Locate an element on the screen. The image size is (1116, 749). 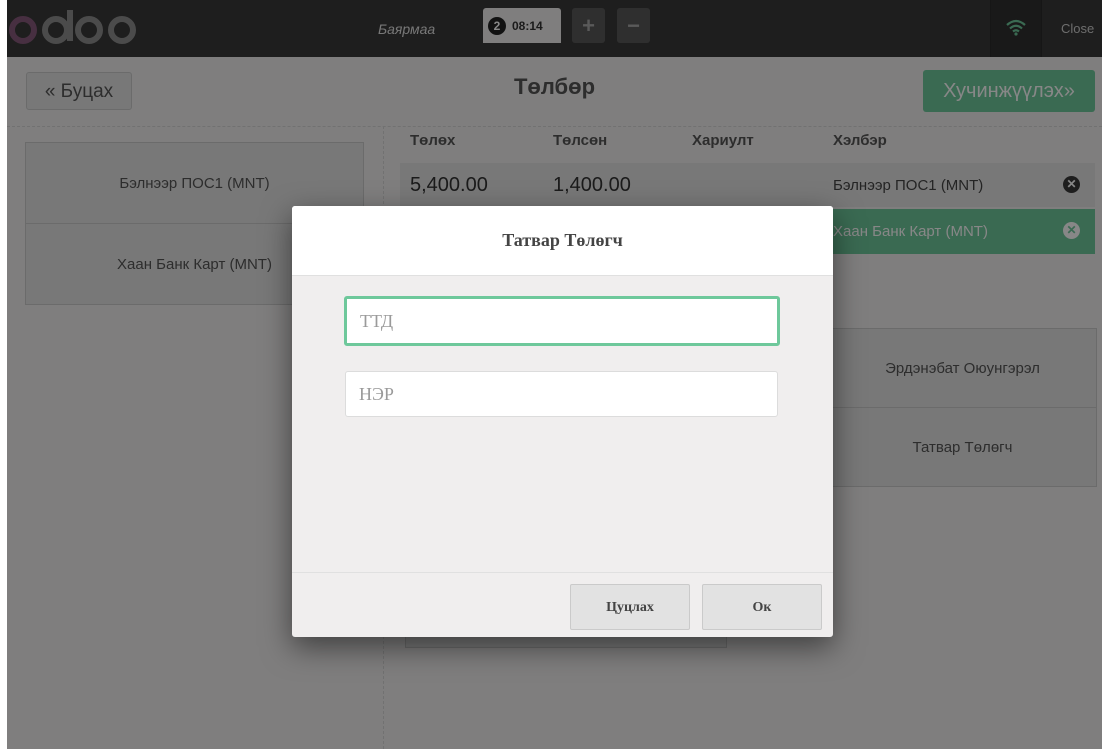
tin-input is located at coordinates (562, 321).